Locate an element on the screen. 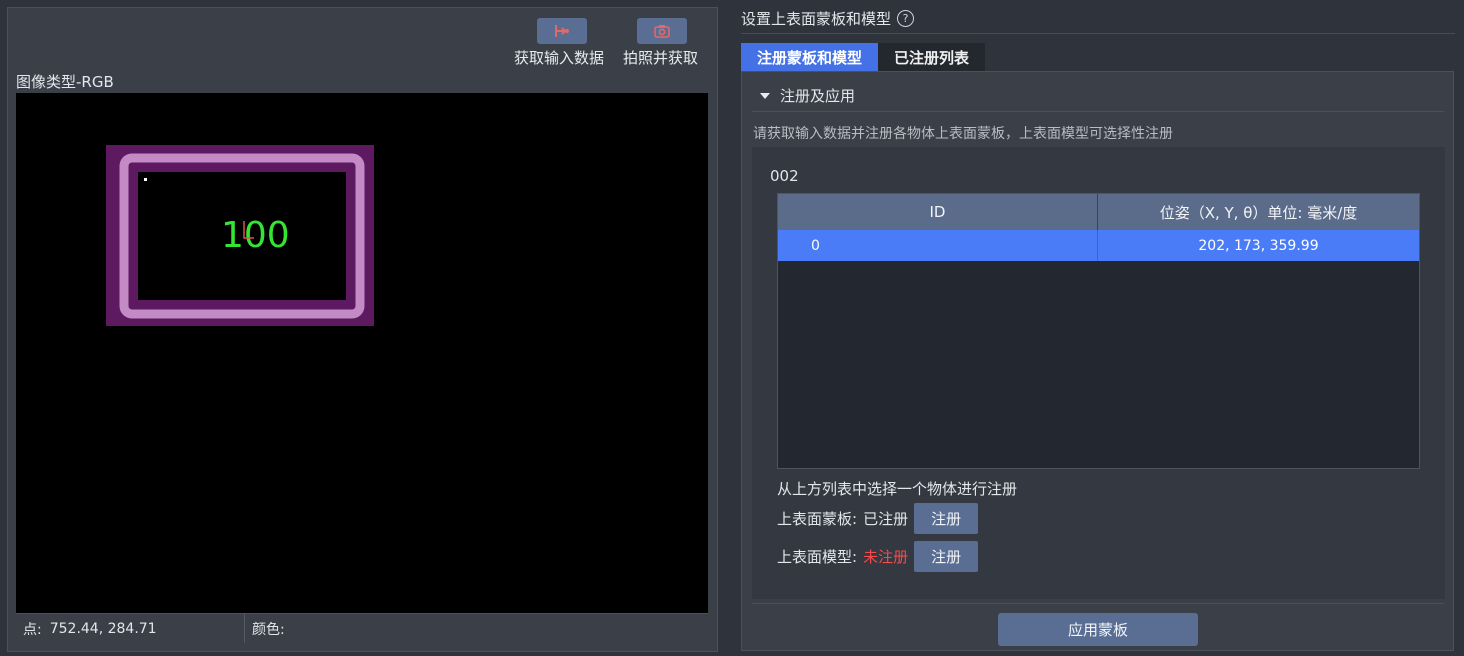  color-label: 颜色: is located at coordinates (268, 629).